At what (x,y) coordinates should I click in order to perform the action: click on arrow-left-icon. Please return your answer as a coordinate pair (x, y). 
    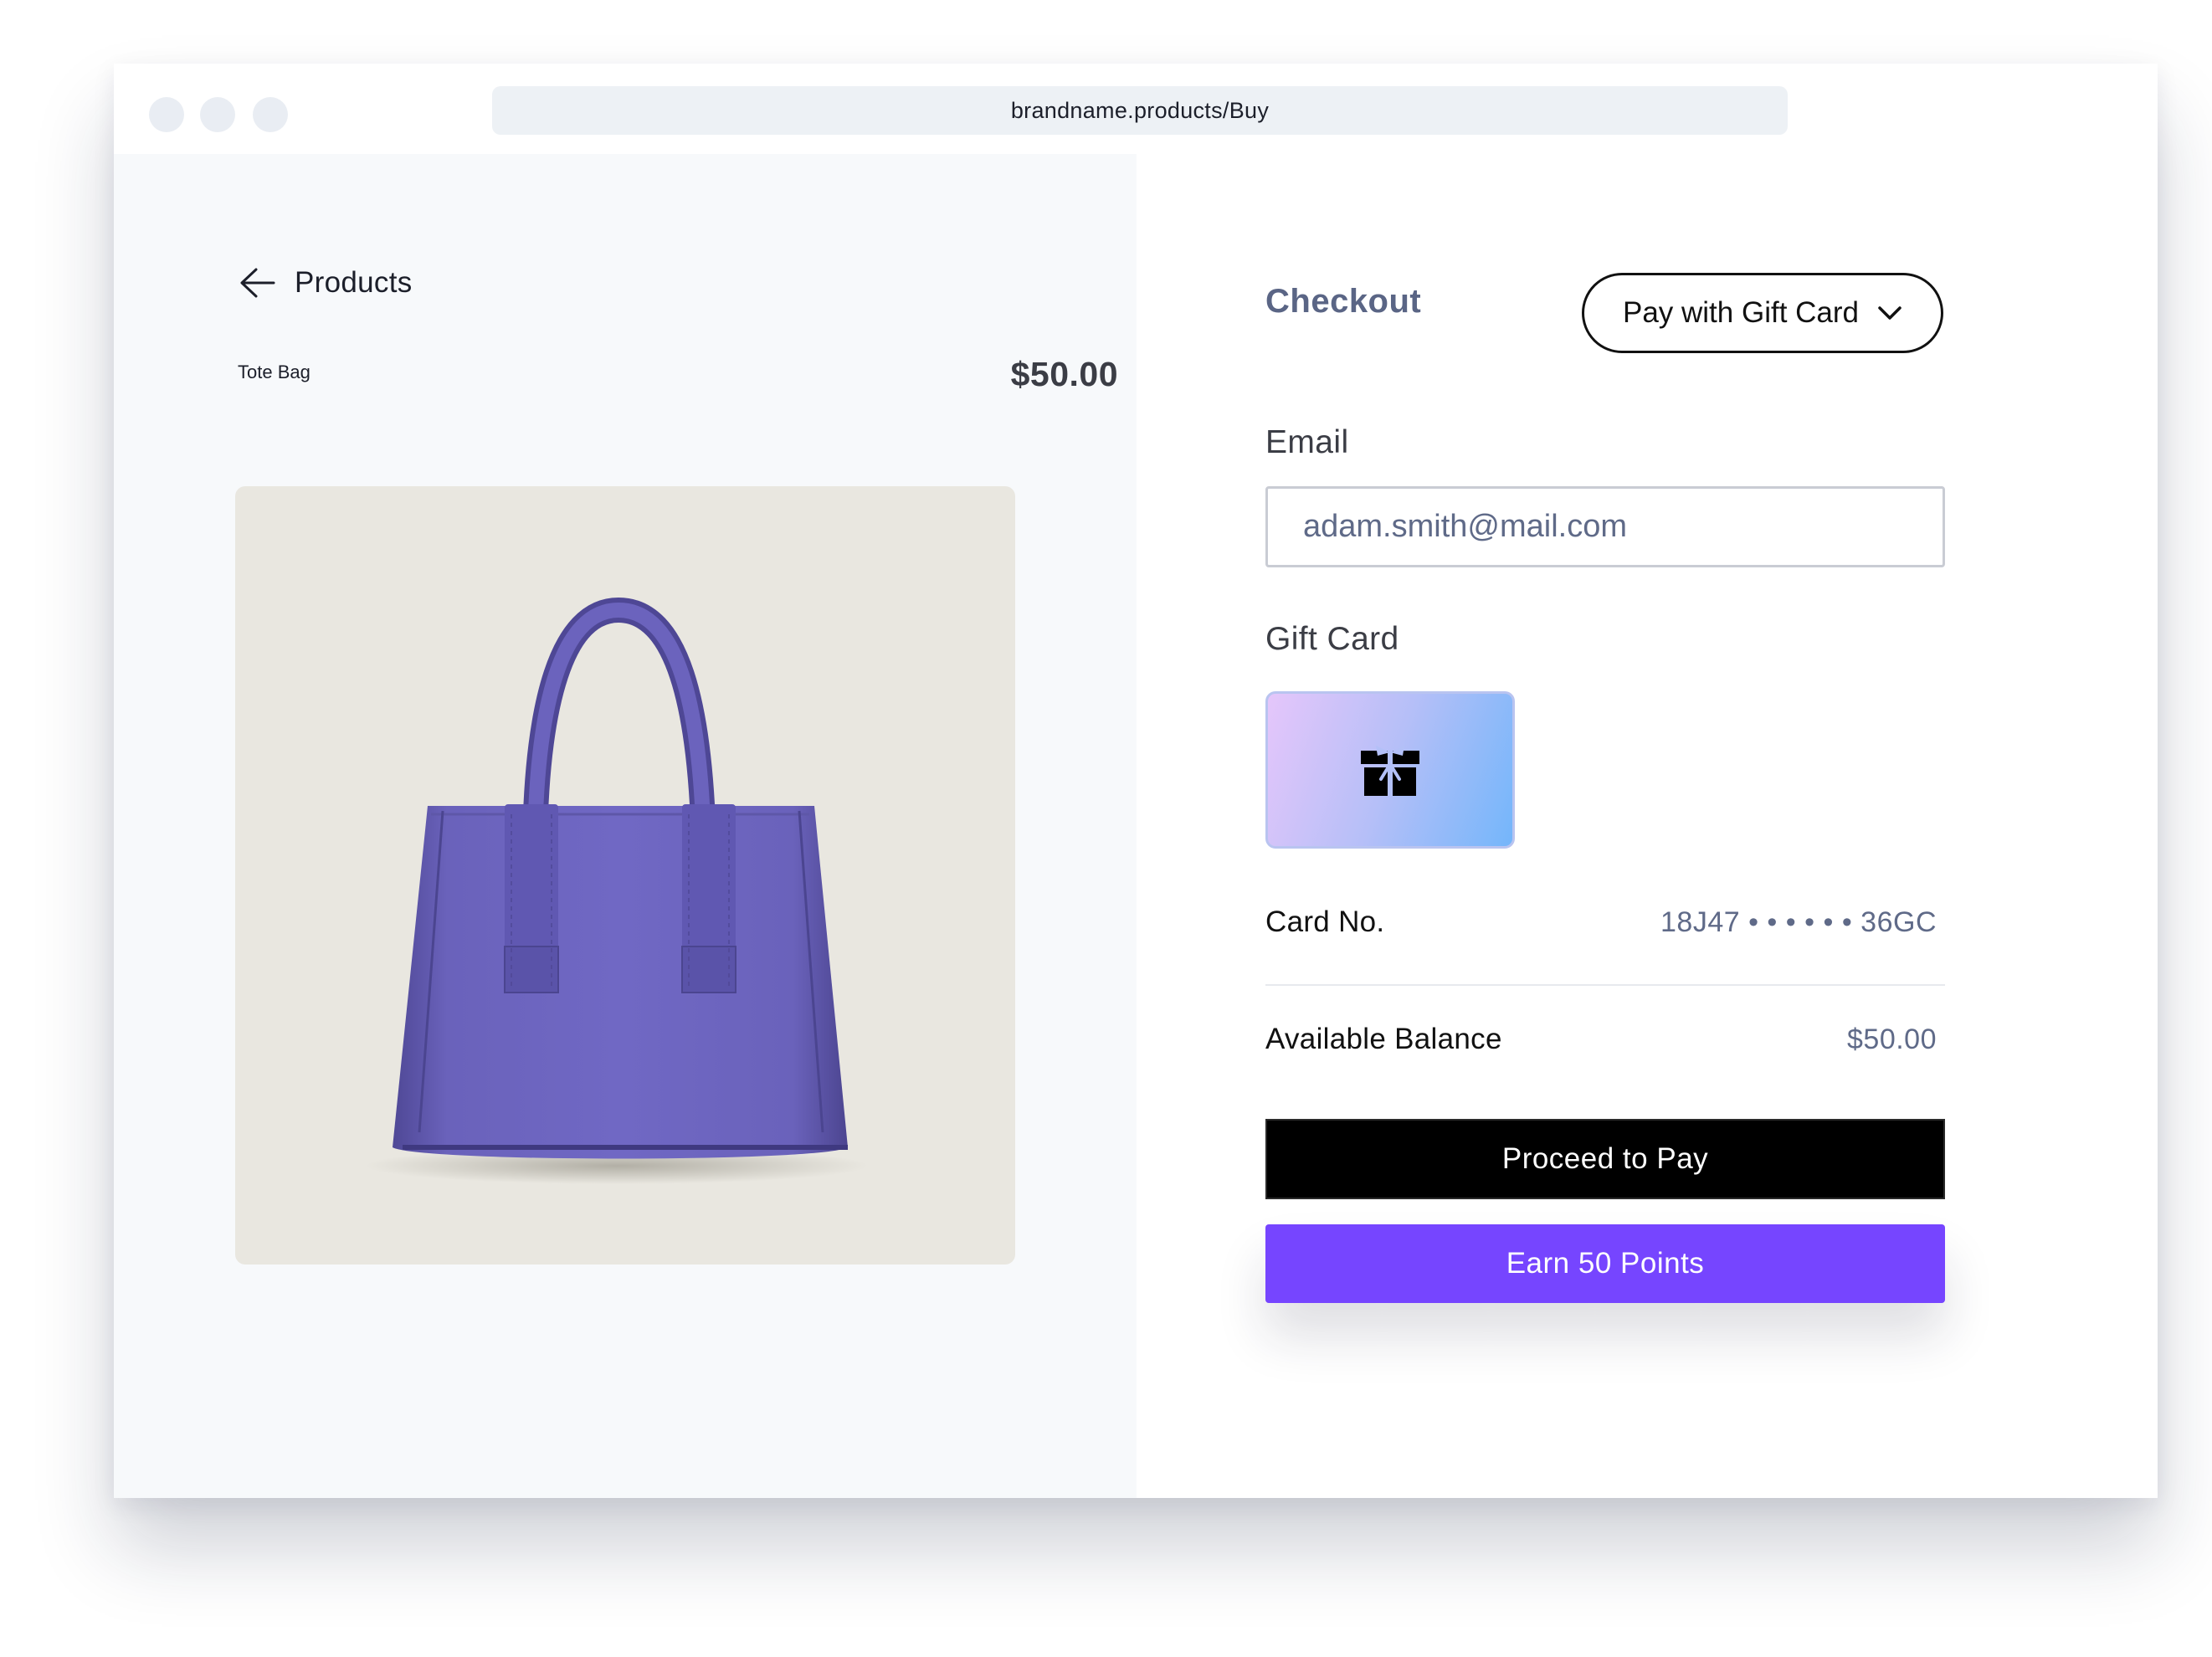
    Looking at the image, I should click on (257, 283).